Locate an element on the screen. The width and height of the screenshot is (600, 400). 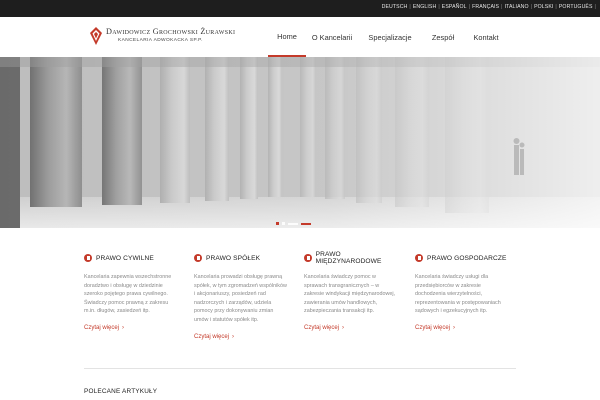
lang-espanol: ESPAÑOL is located at coordinates (454, 7).